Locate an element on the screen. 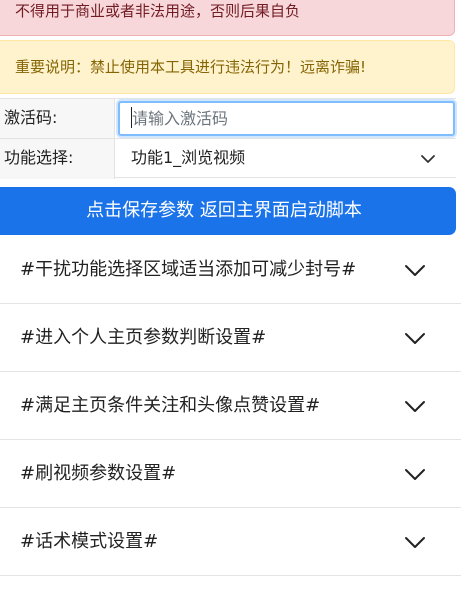 The image size is (461, 599). function-label-cell: 功能选择: is located at coordinates (57, 159).